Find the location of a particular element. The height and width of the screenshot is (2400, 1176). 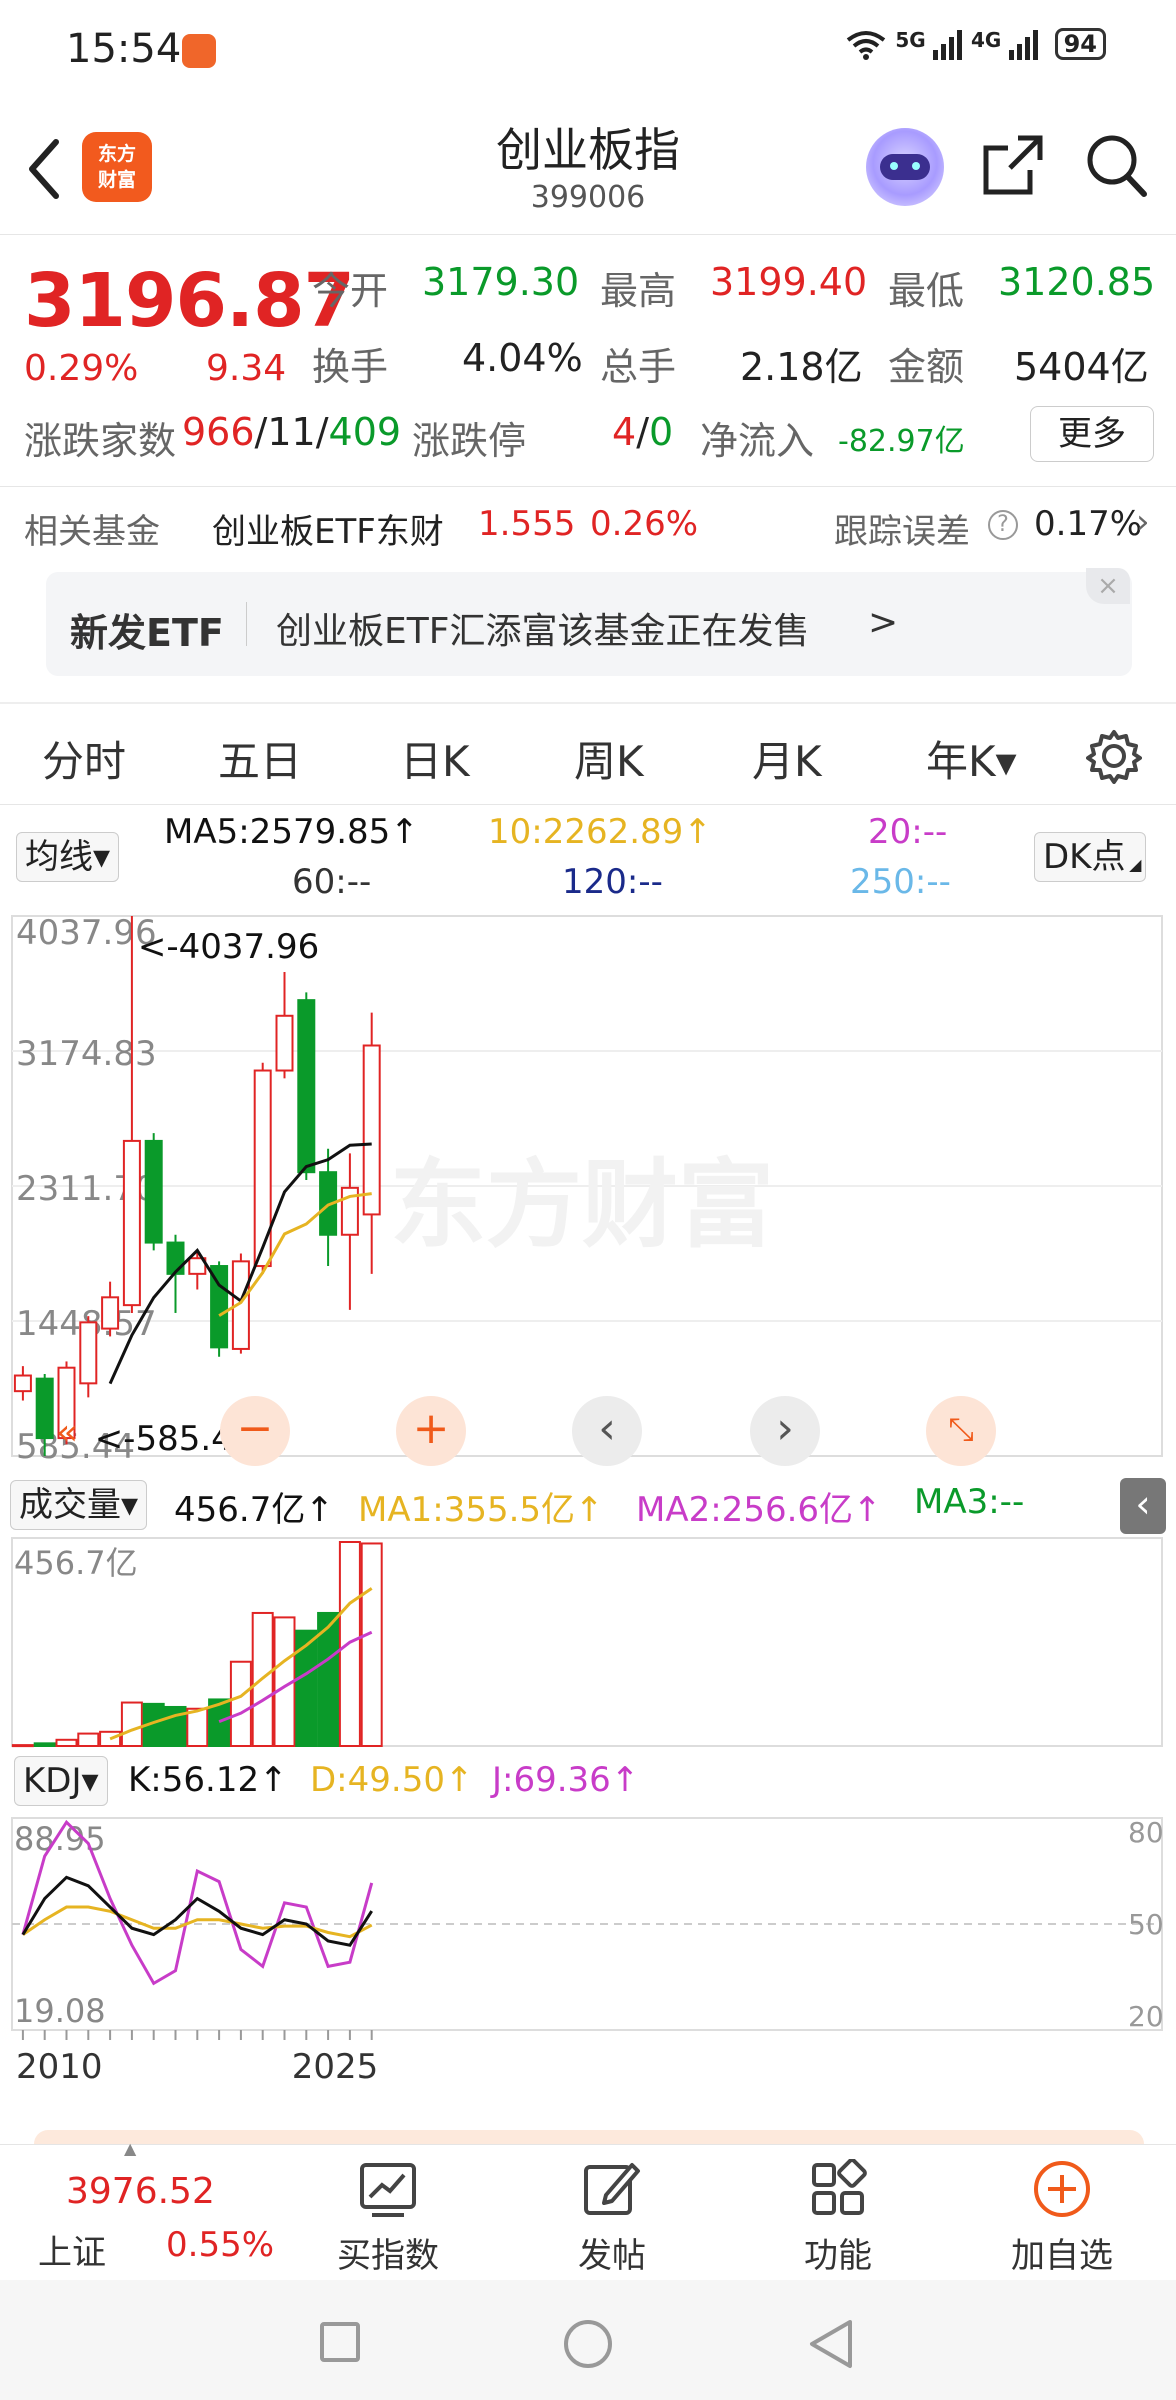

kdj-k-line is located at coordinates (197, 1911).